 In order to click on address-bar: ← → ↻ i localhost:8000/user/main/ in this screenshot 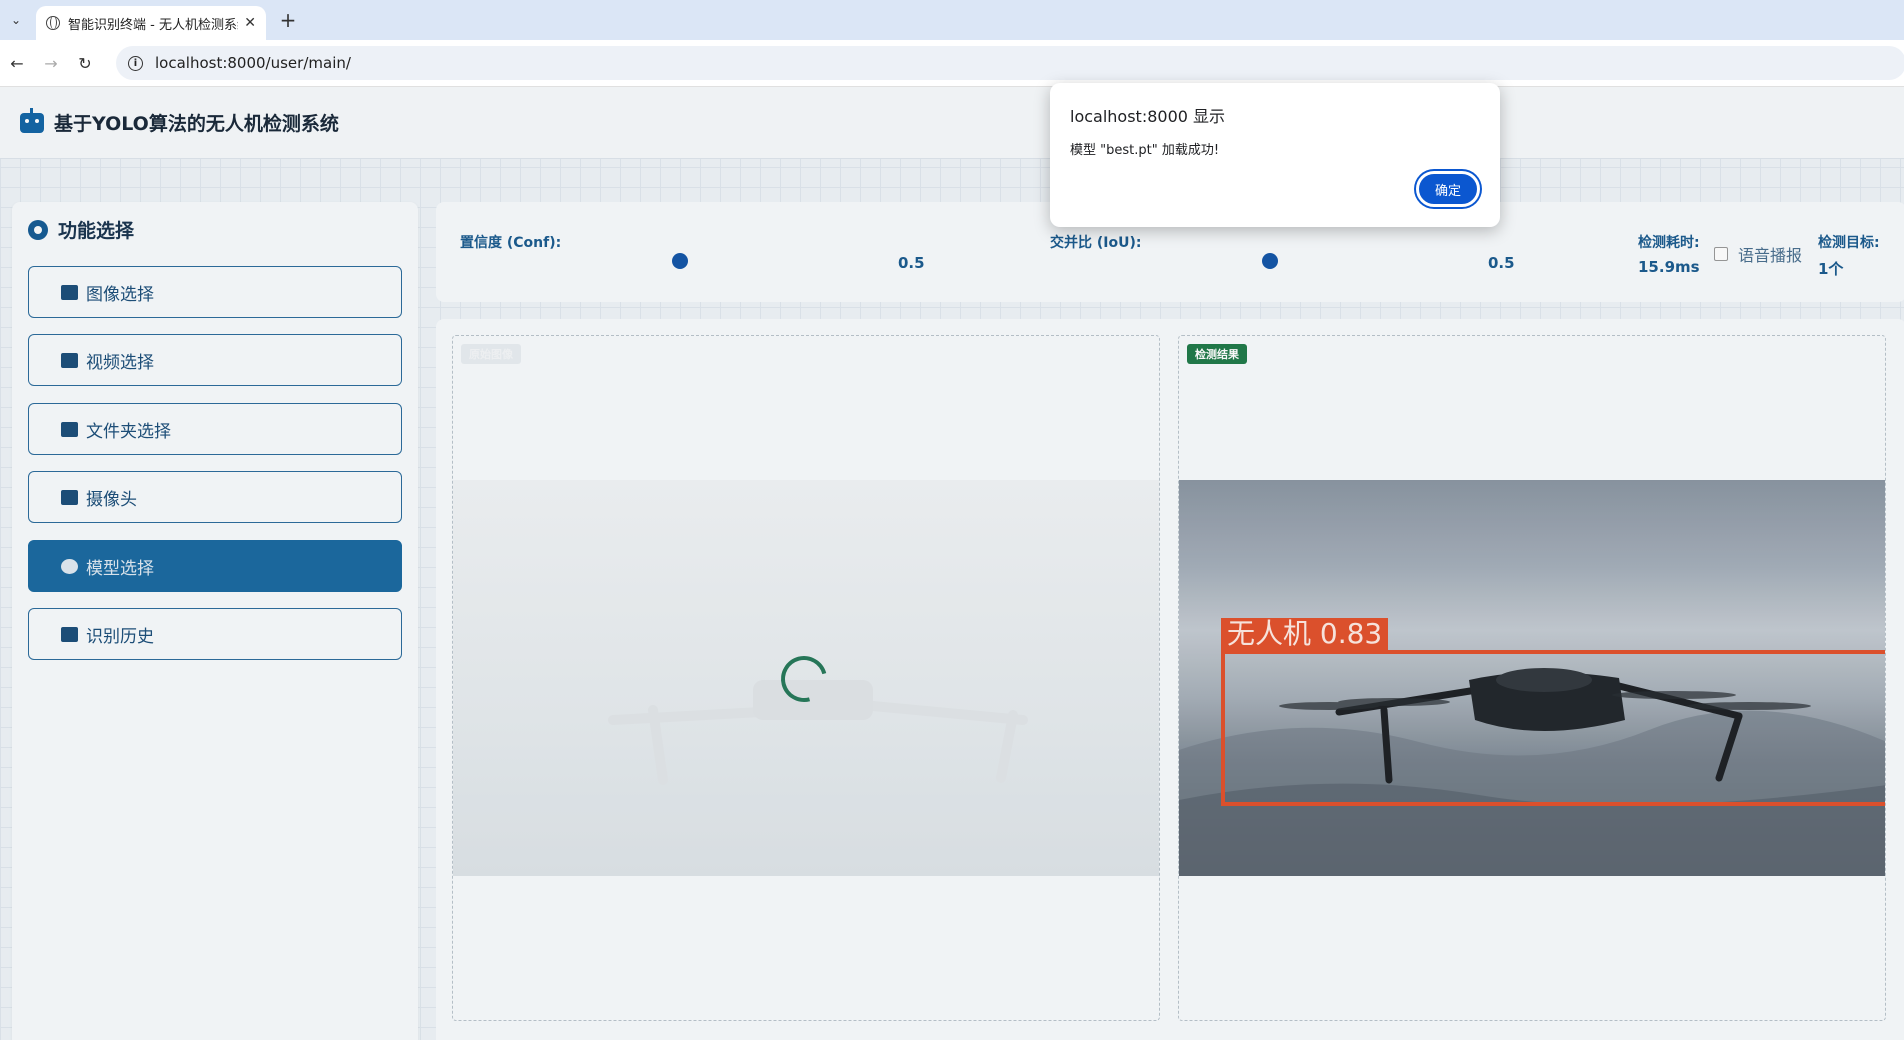, I will do `click(952, 63)`.